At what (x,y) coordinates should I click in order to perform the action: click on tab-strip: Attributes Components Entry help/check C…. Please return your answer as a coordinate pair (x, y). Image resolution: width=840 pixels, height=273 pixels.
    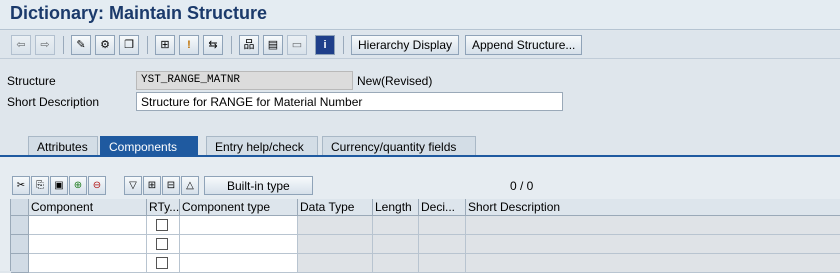
    Looking at the image, I should click on (420, 146).